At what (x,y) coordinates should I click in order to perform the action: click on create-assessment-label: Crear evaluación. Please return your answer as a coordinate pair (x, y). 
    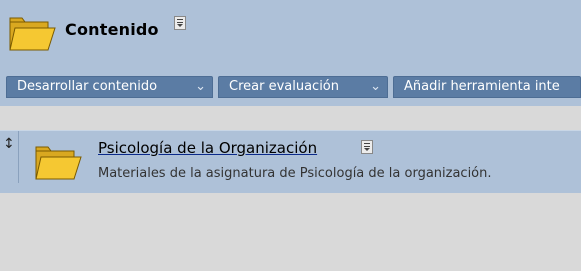
    Looking at the image, I should click on (284, 86).